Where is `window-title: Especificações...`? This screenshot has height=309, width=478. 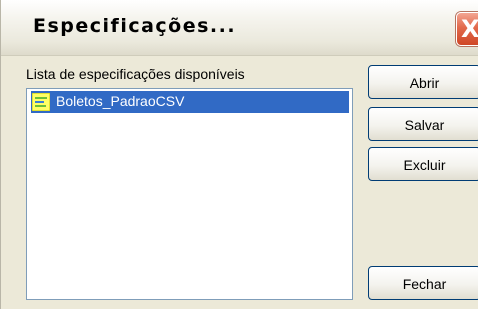 window-title: Especificações... is located at coordinates (135, 26).